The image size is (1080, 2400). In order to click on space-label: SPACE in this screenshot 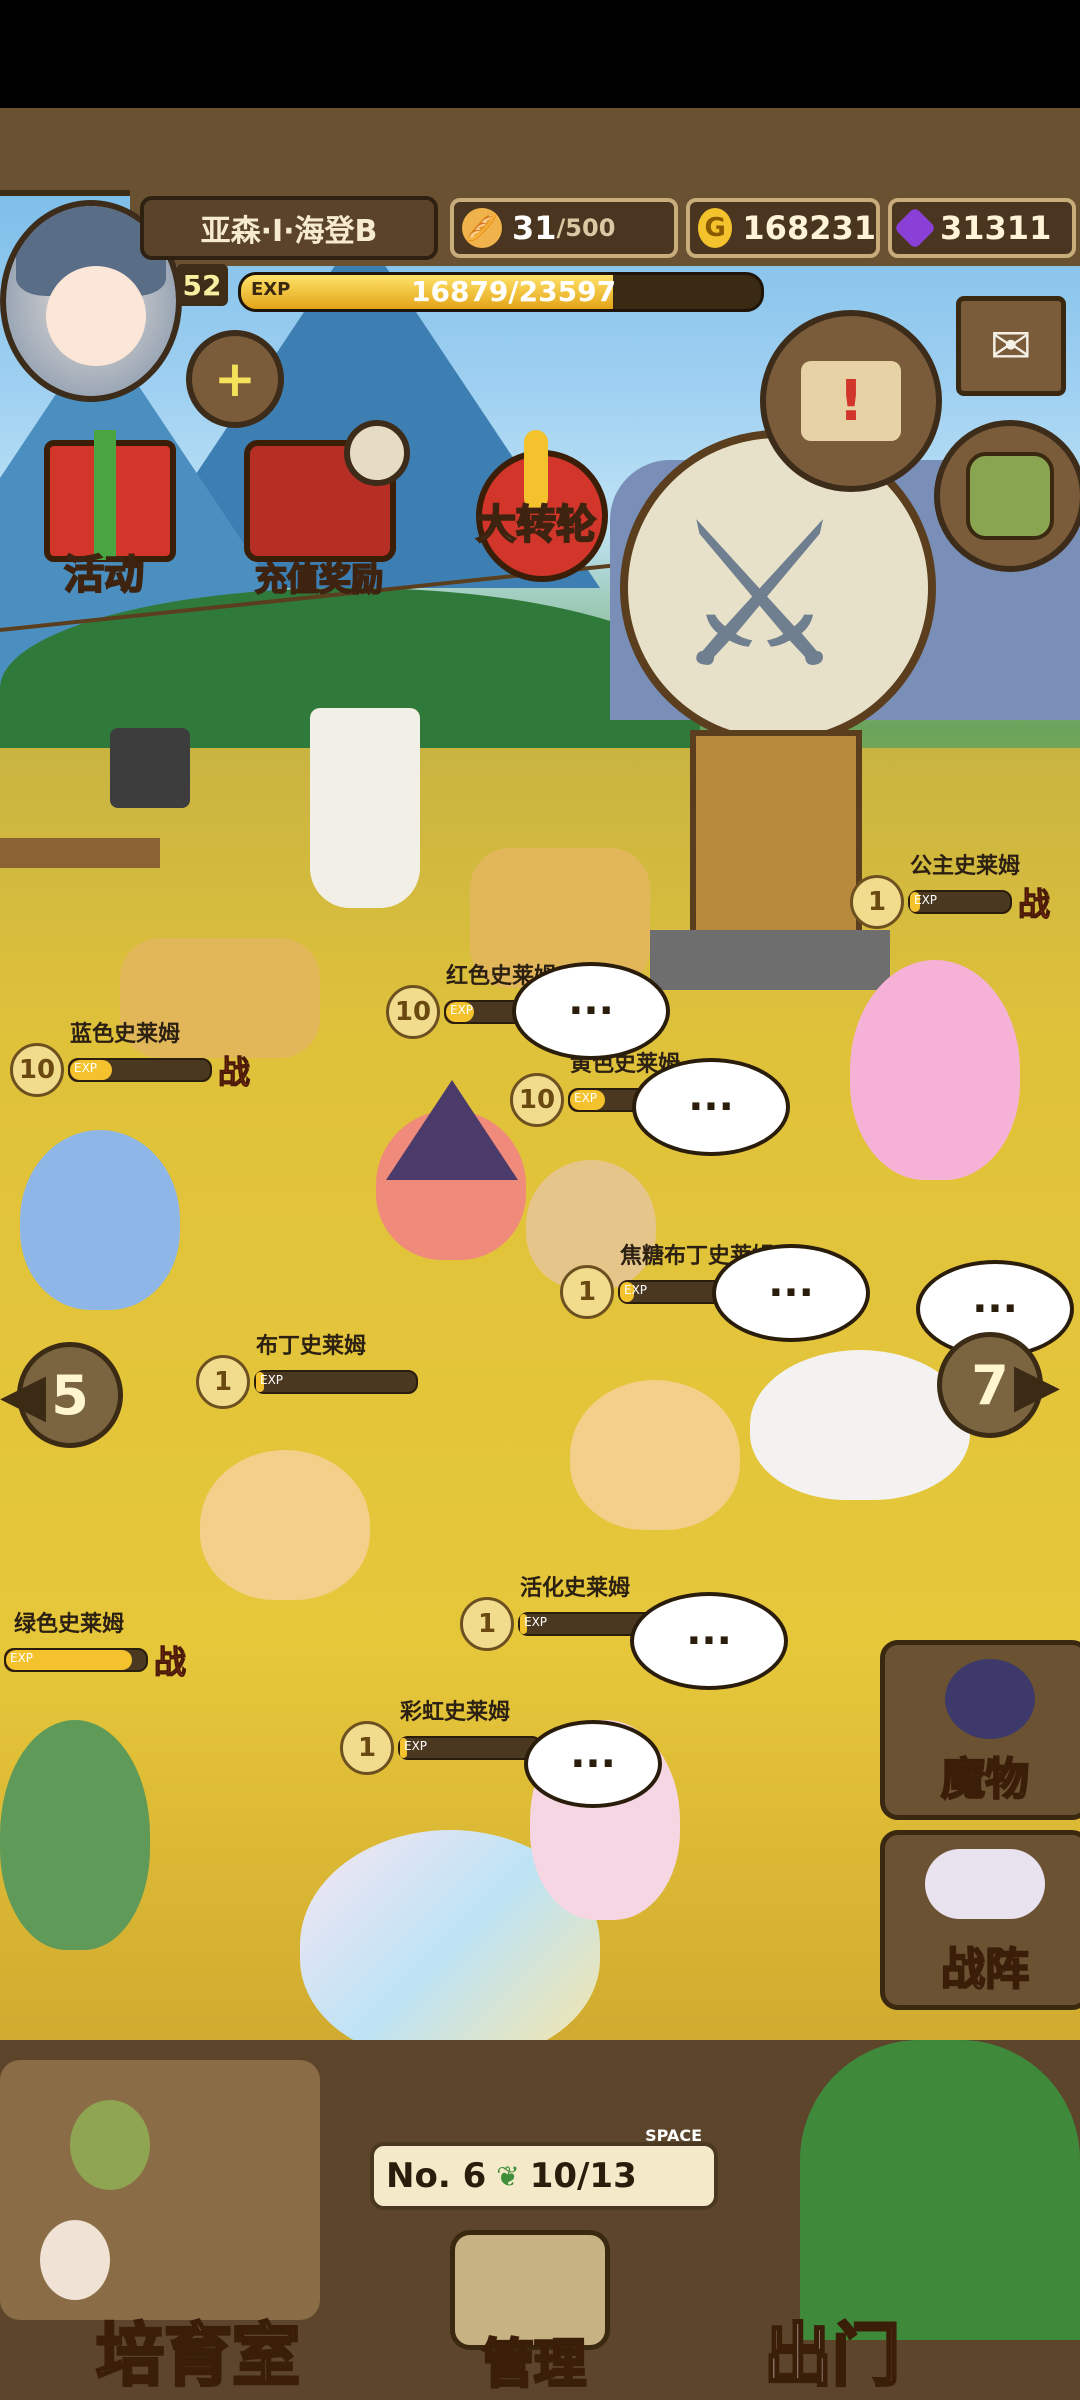, I will do `click(673, 2135)`.